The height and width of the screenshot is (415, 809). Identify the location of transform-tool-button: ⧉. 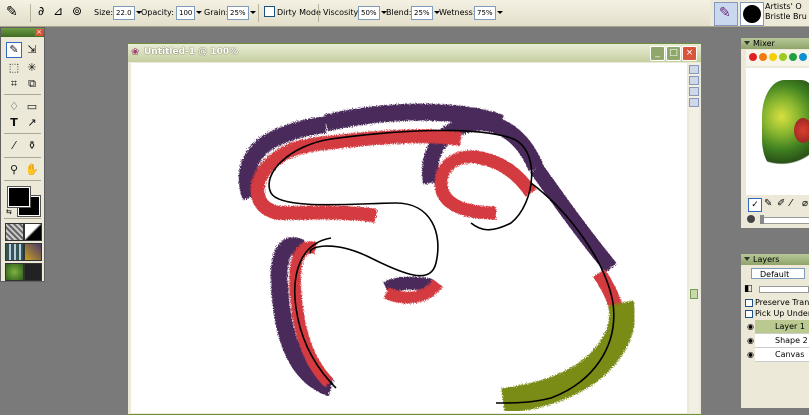
(32, 84).